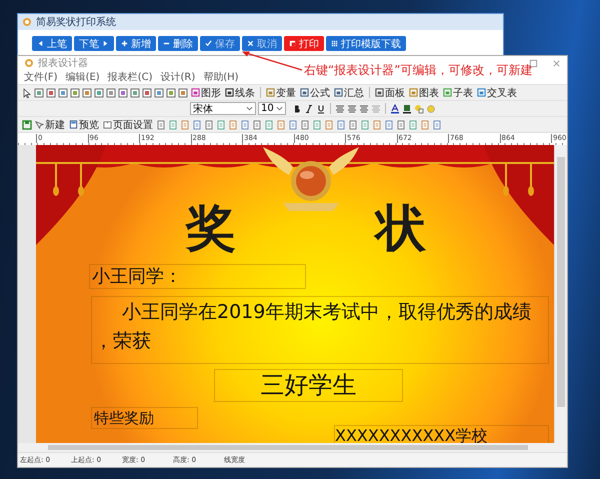 This screenshot has height=479, width=600. What do you see at coordinates (349, 93) in the screenshot?
I see `toolbar-button: 汇总` at bounding box center [349, 93].